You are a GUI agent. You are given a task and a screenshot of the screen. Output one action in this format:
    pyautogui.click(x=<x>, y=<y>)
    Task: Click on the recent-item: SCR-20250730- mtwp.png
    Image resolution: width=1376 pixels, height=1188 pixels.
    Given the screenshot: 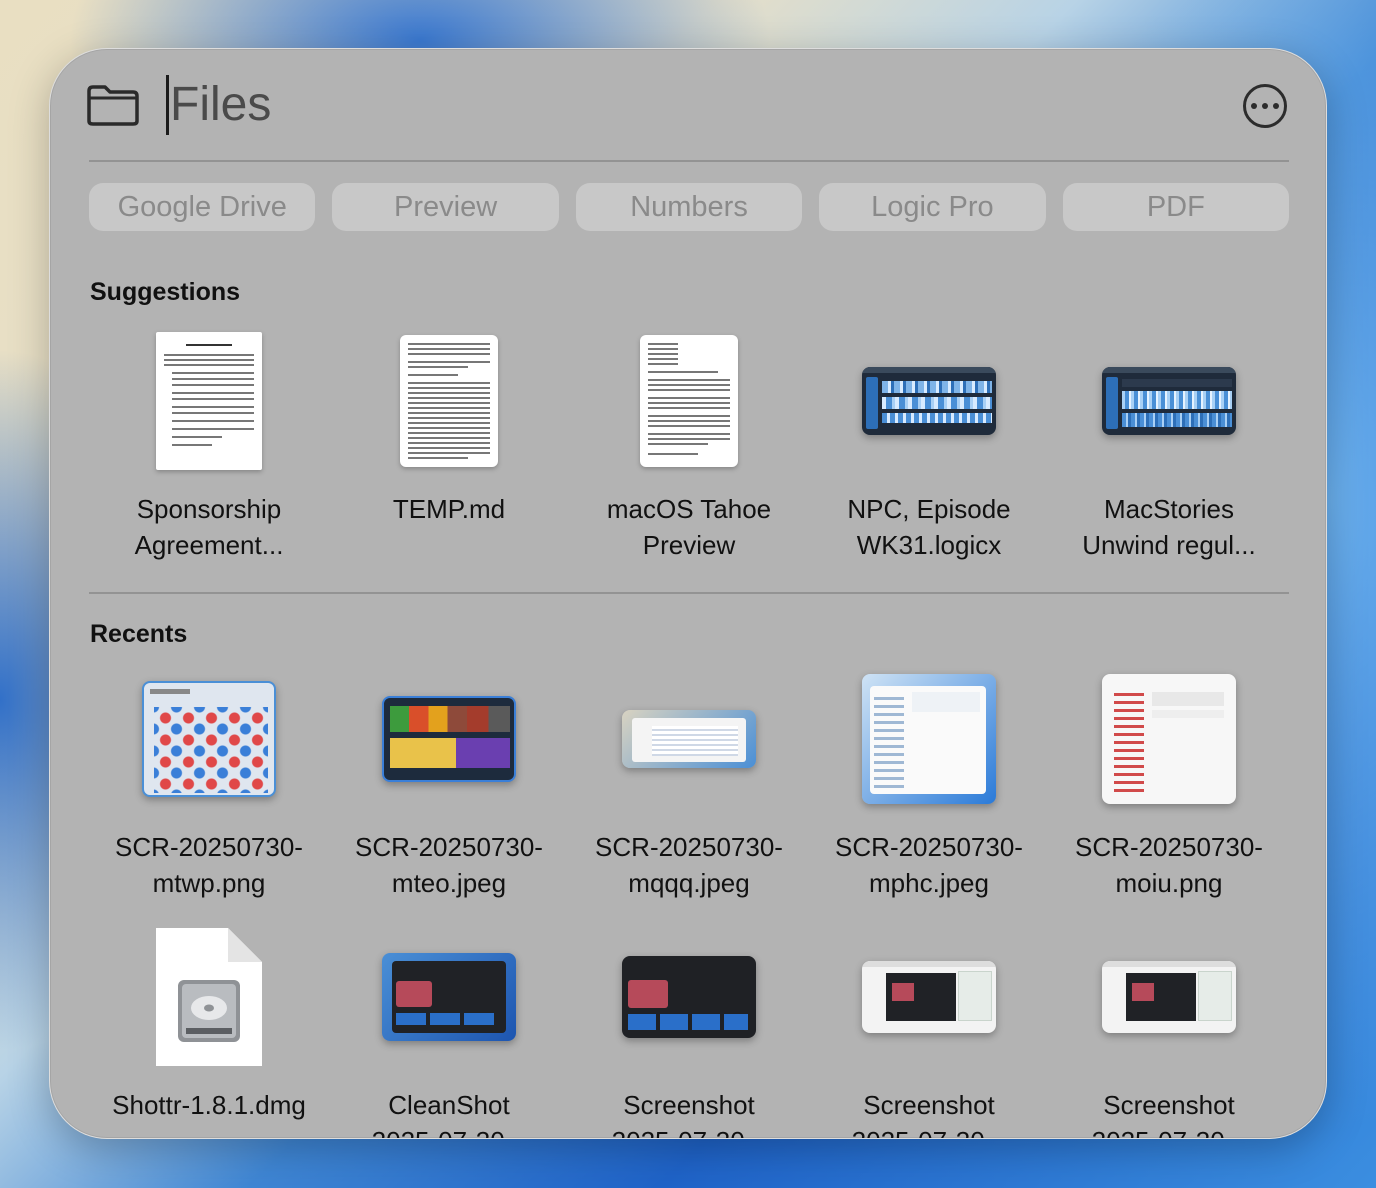 What is the action you would take?
    pyautogui.click(x=209, y=780)
    